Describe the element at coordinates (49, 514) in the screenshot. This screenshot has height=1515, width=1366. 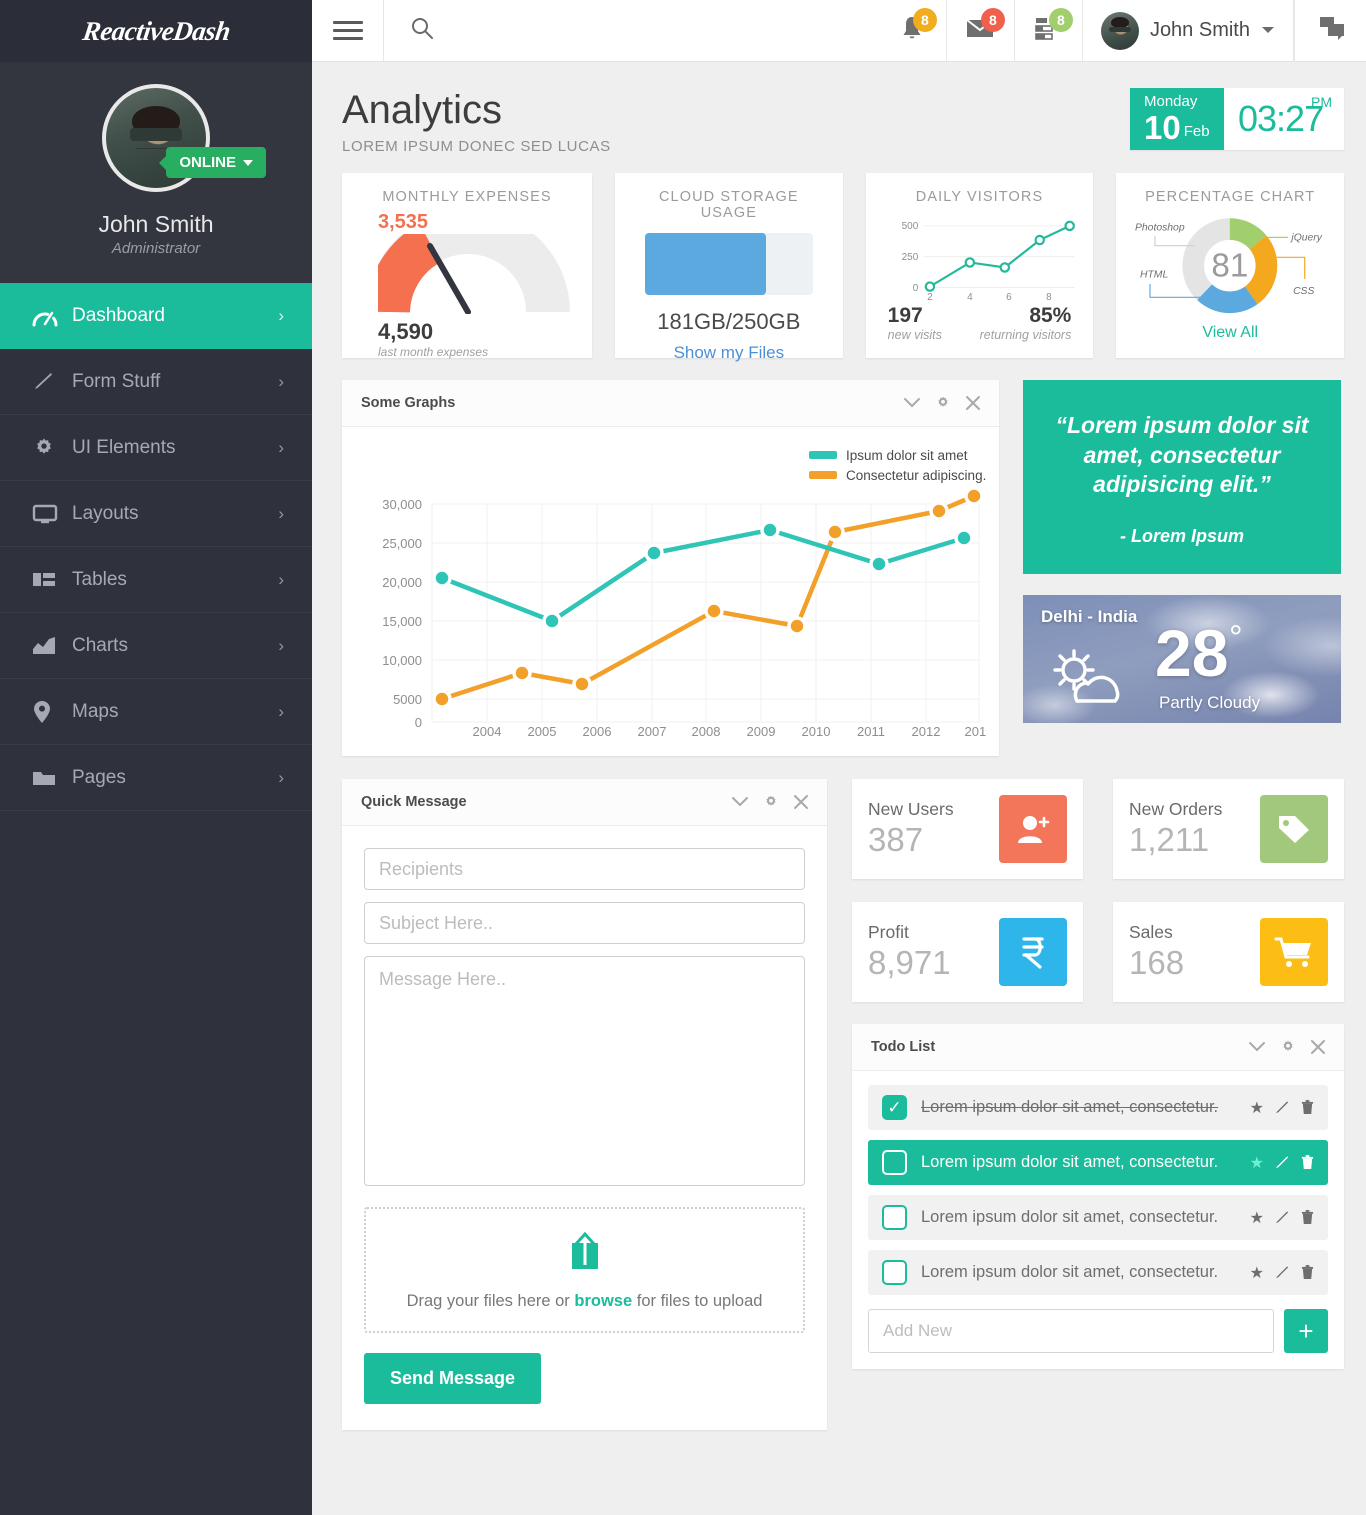
I see `monitor-icon` at that location.